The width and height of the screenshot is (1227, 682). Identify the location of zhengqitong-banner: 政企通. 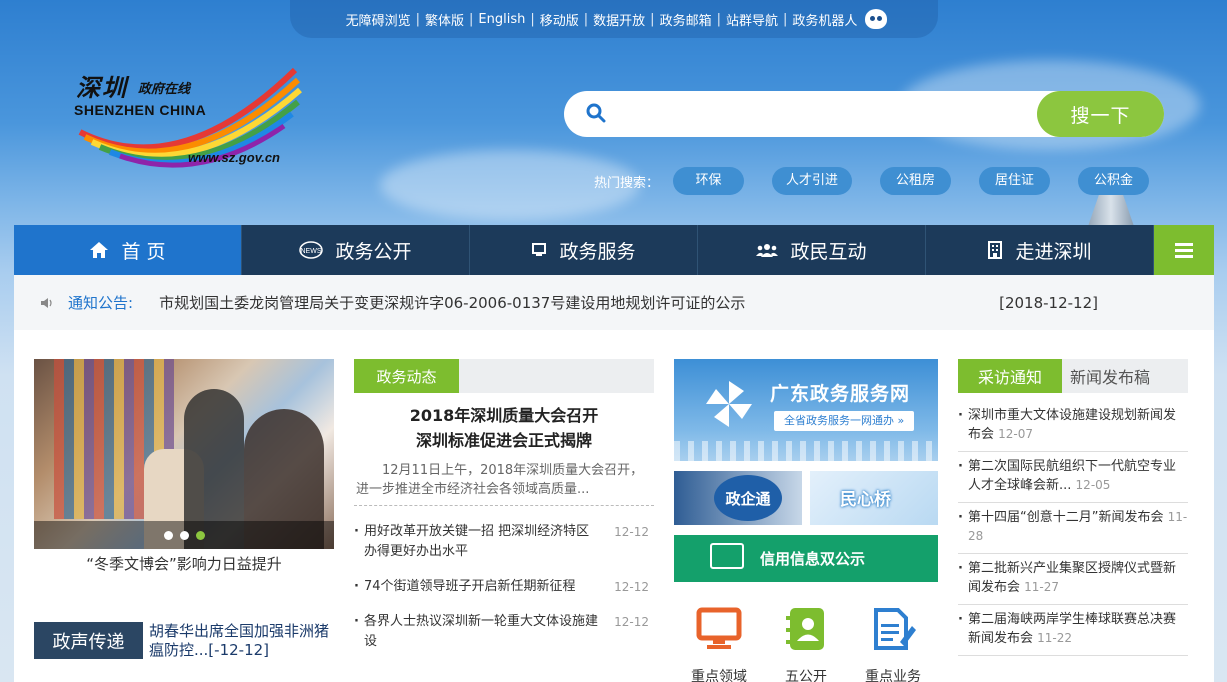
(738, 498).